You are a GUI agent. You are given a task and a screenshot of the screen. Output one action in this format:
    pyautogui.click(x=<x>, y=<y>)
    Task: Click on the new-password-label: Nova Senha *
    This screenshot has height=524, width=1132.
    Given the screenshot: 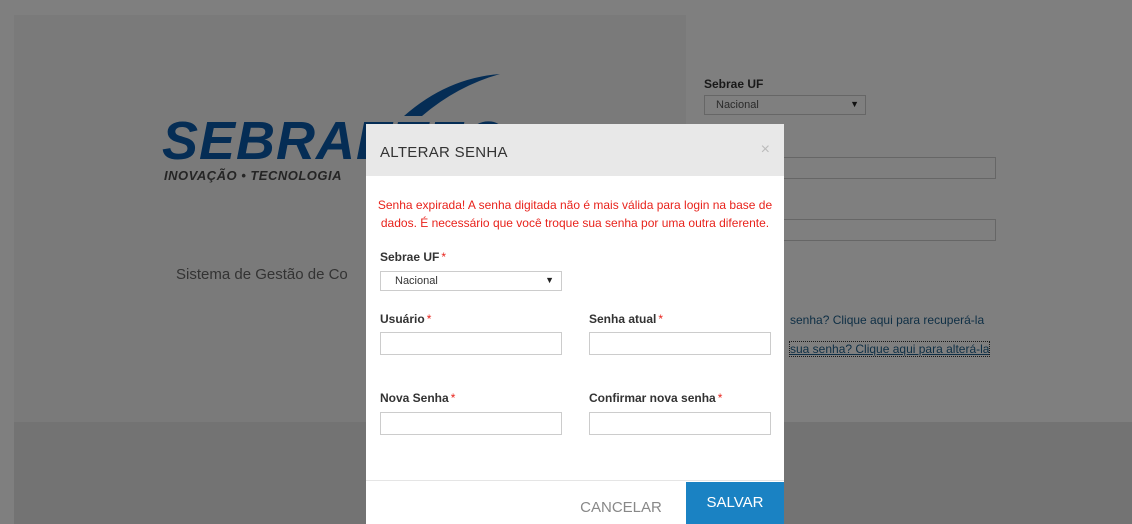 What is the action you would take?
    pyautogui.click(x=417, y=398)
    